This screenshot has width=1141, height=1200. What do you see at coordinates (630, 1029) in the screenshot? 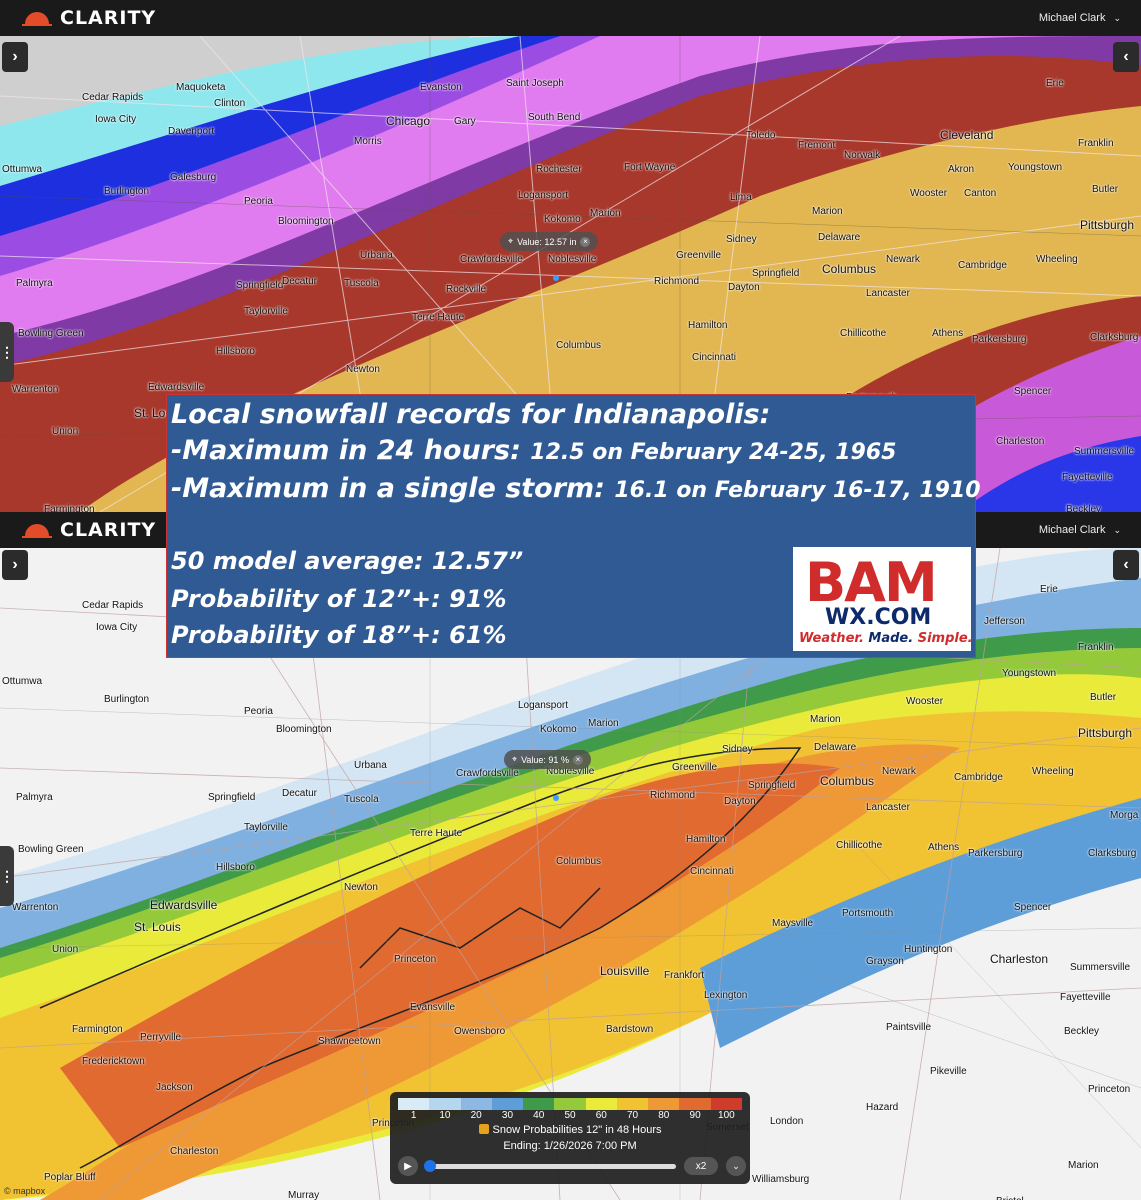
I see `city-label: Bardstown` at bounding box center [630, 1029].